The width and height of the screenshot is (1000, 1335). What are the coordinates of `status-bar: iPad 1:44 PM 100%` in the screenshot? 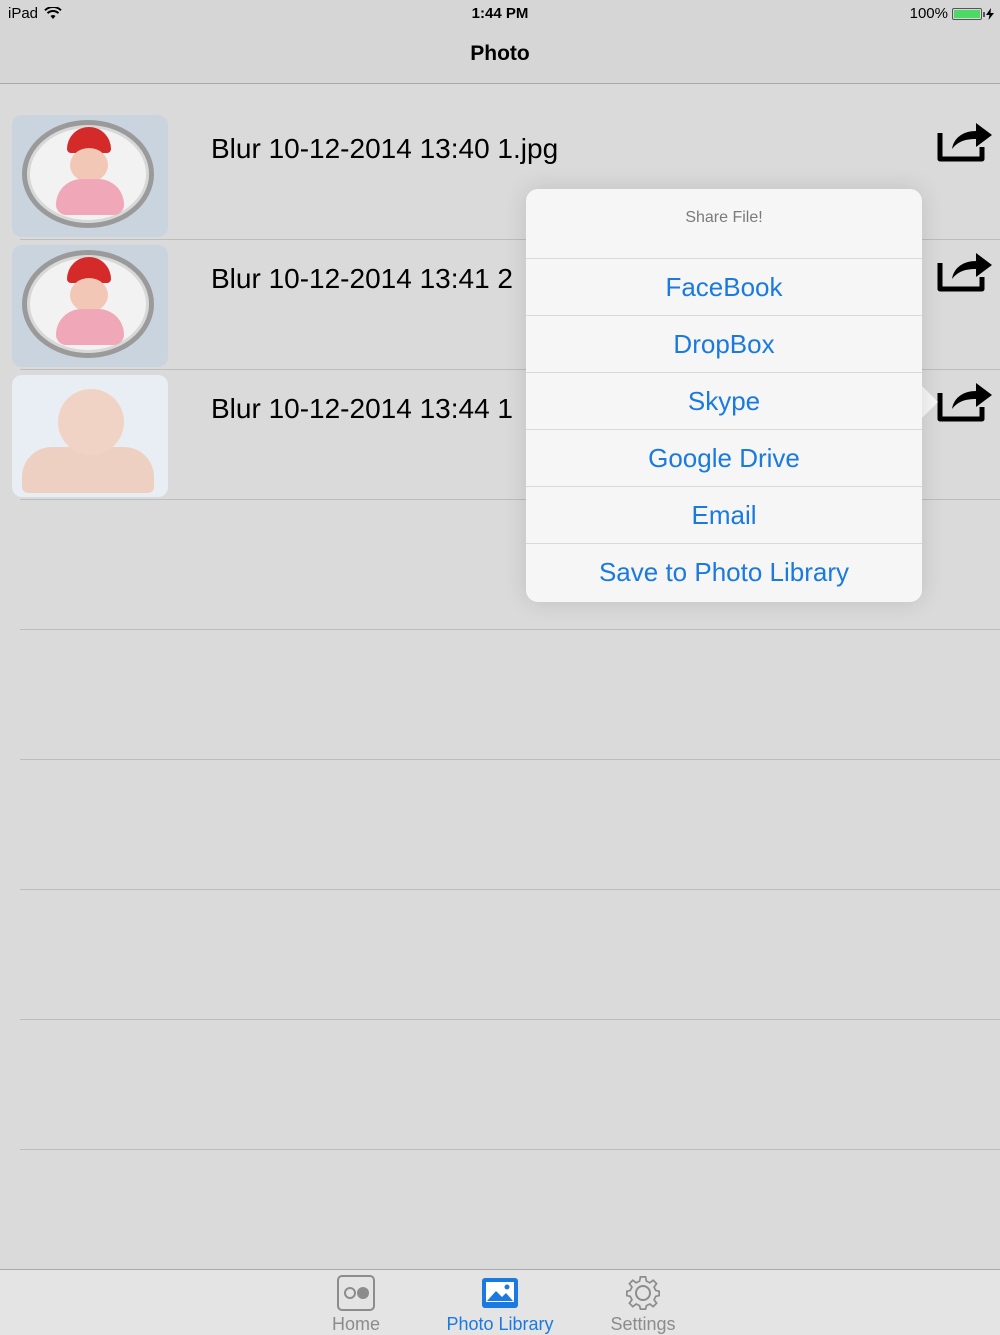 It's located at (500, 13).